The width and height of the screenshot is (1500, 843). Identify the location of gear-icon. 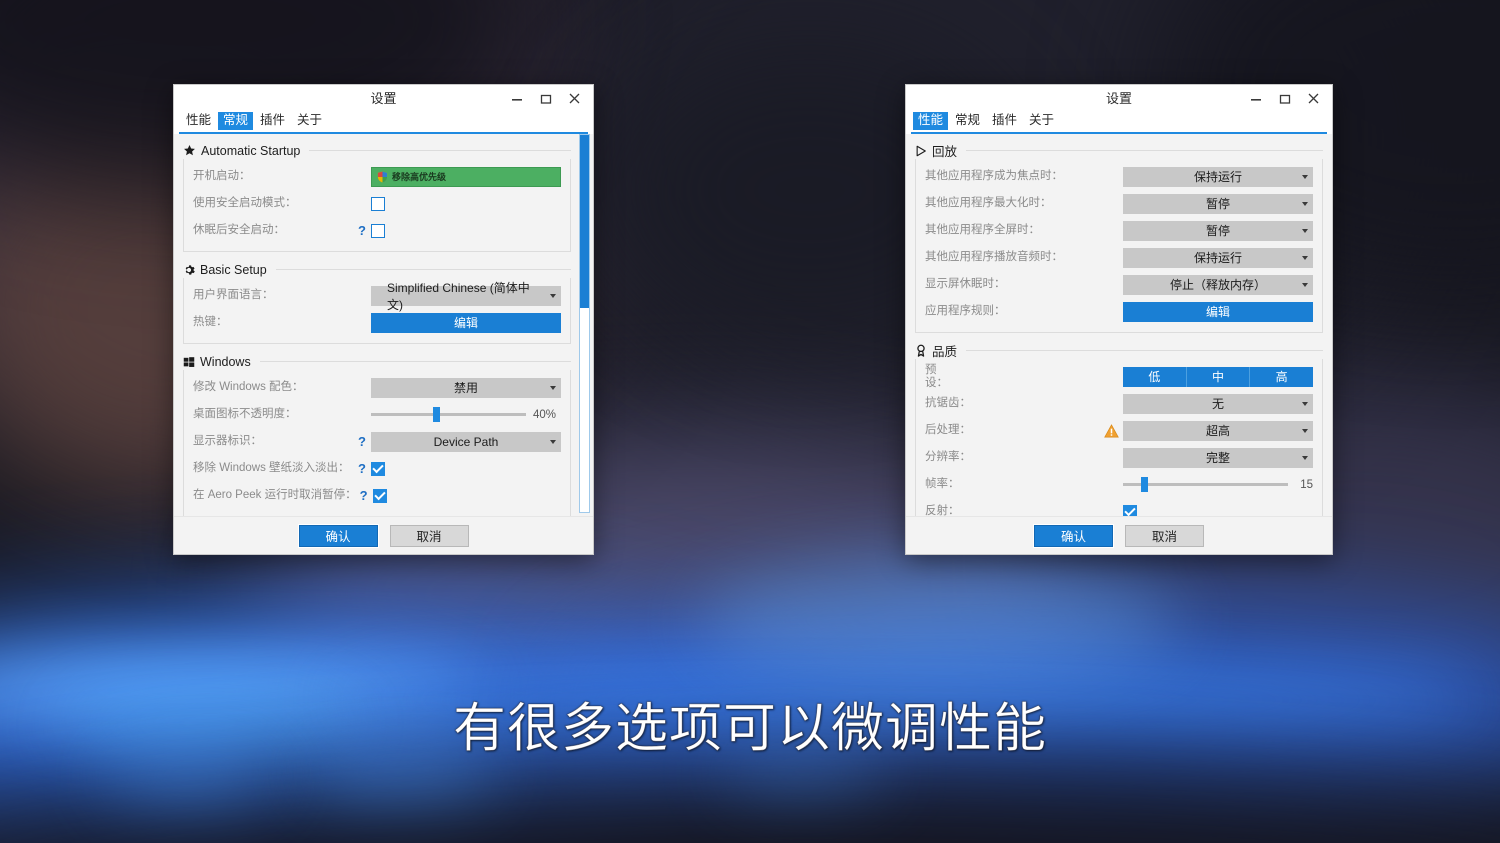
(189, 270).